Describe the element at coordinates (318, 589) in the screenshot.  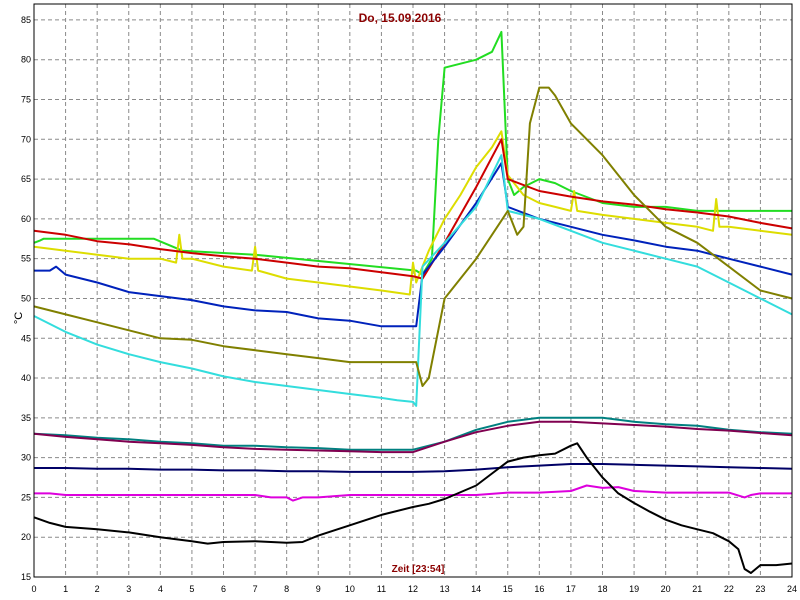
I see `x-tick-label: 9` at that location.